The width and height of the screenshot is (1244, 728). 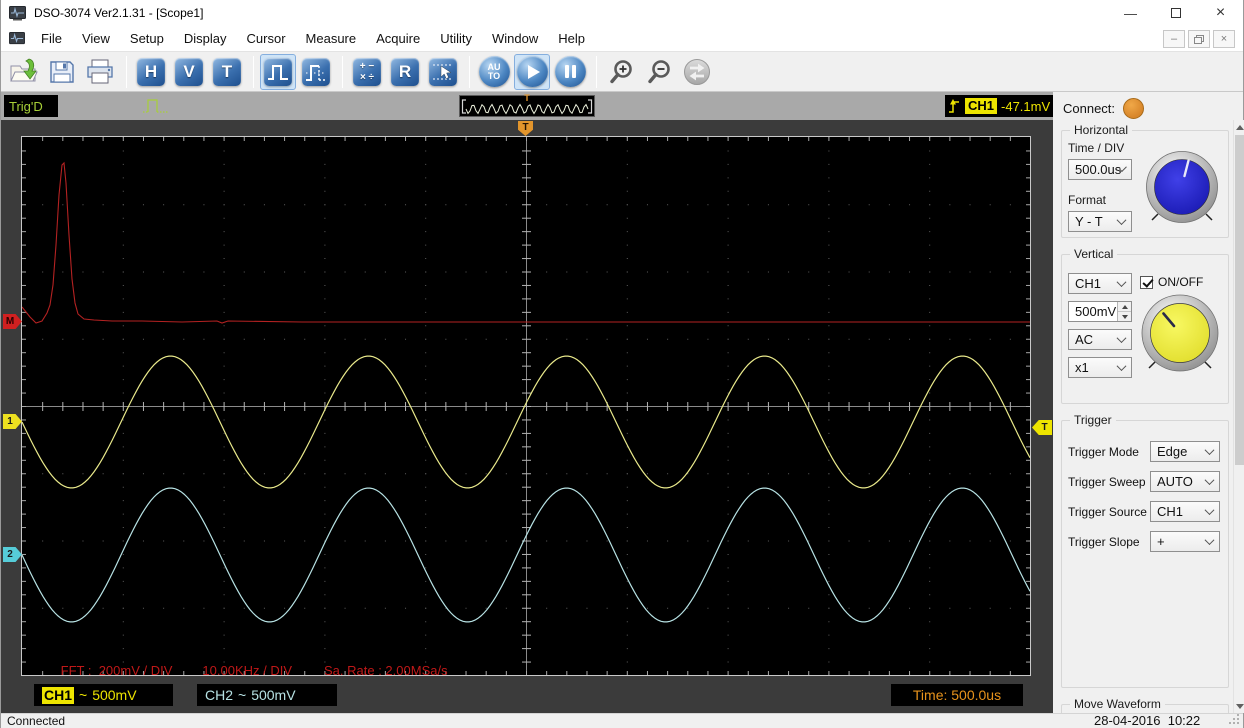 What do you see at coordinates (1134, 108) in the screenshot?
I see `connect-status-icon` at bounding box center [1134, 108].